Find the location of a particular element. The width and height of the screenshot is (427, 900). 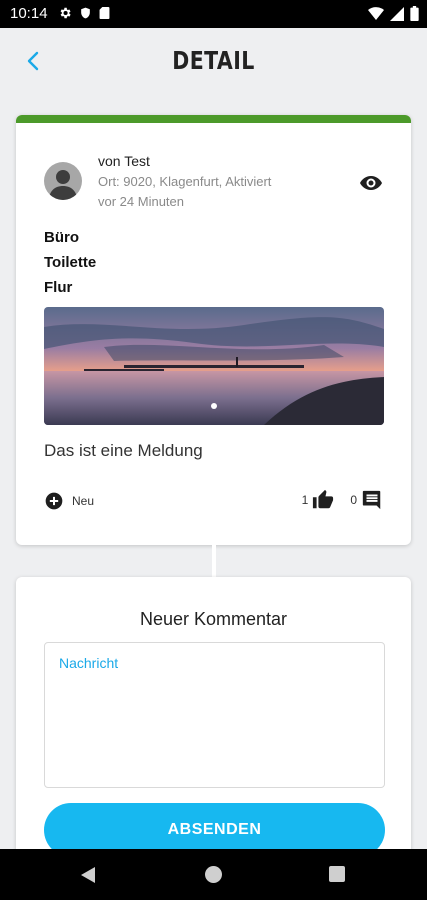

category-item: Flur is located at coordinates (58, 287).